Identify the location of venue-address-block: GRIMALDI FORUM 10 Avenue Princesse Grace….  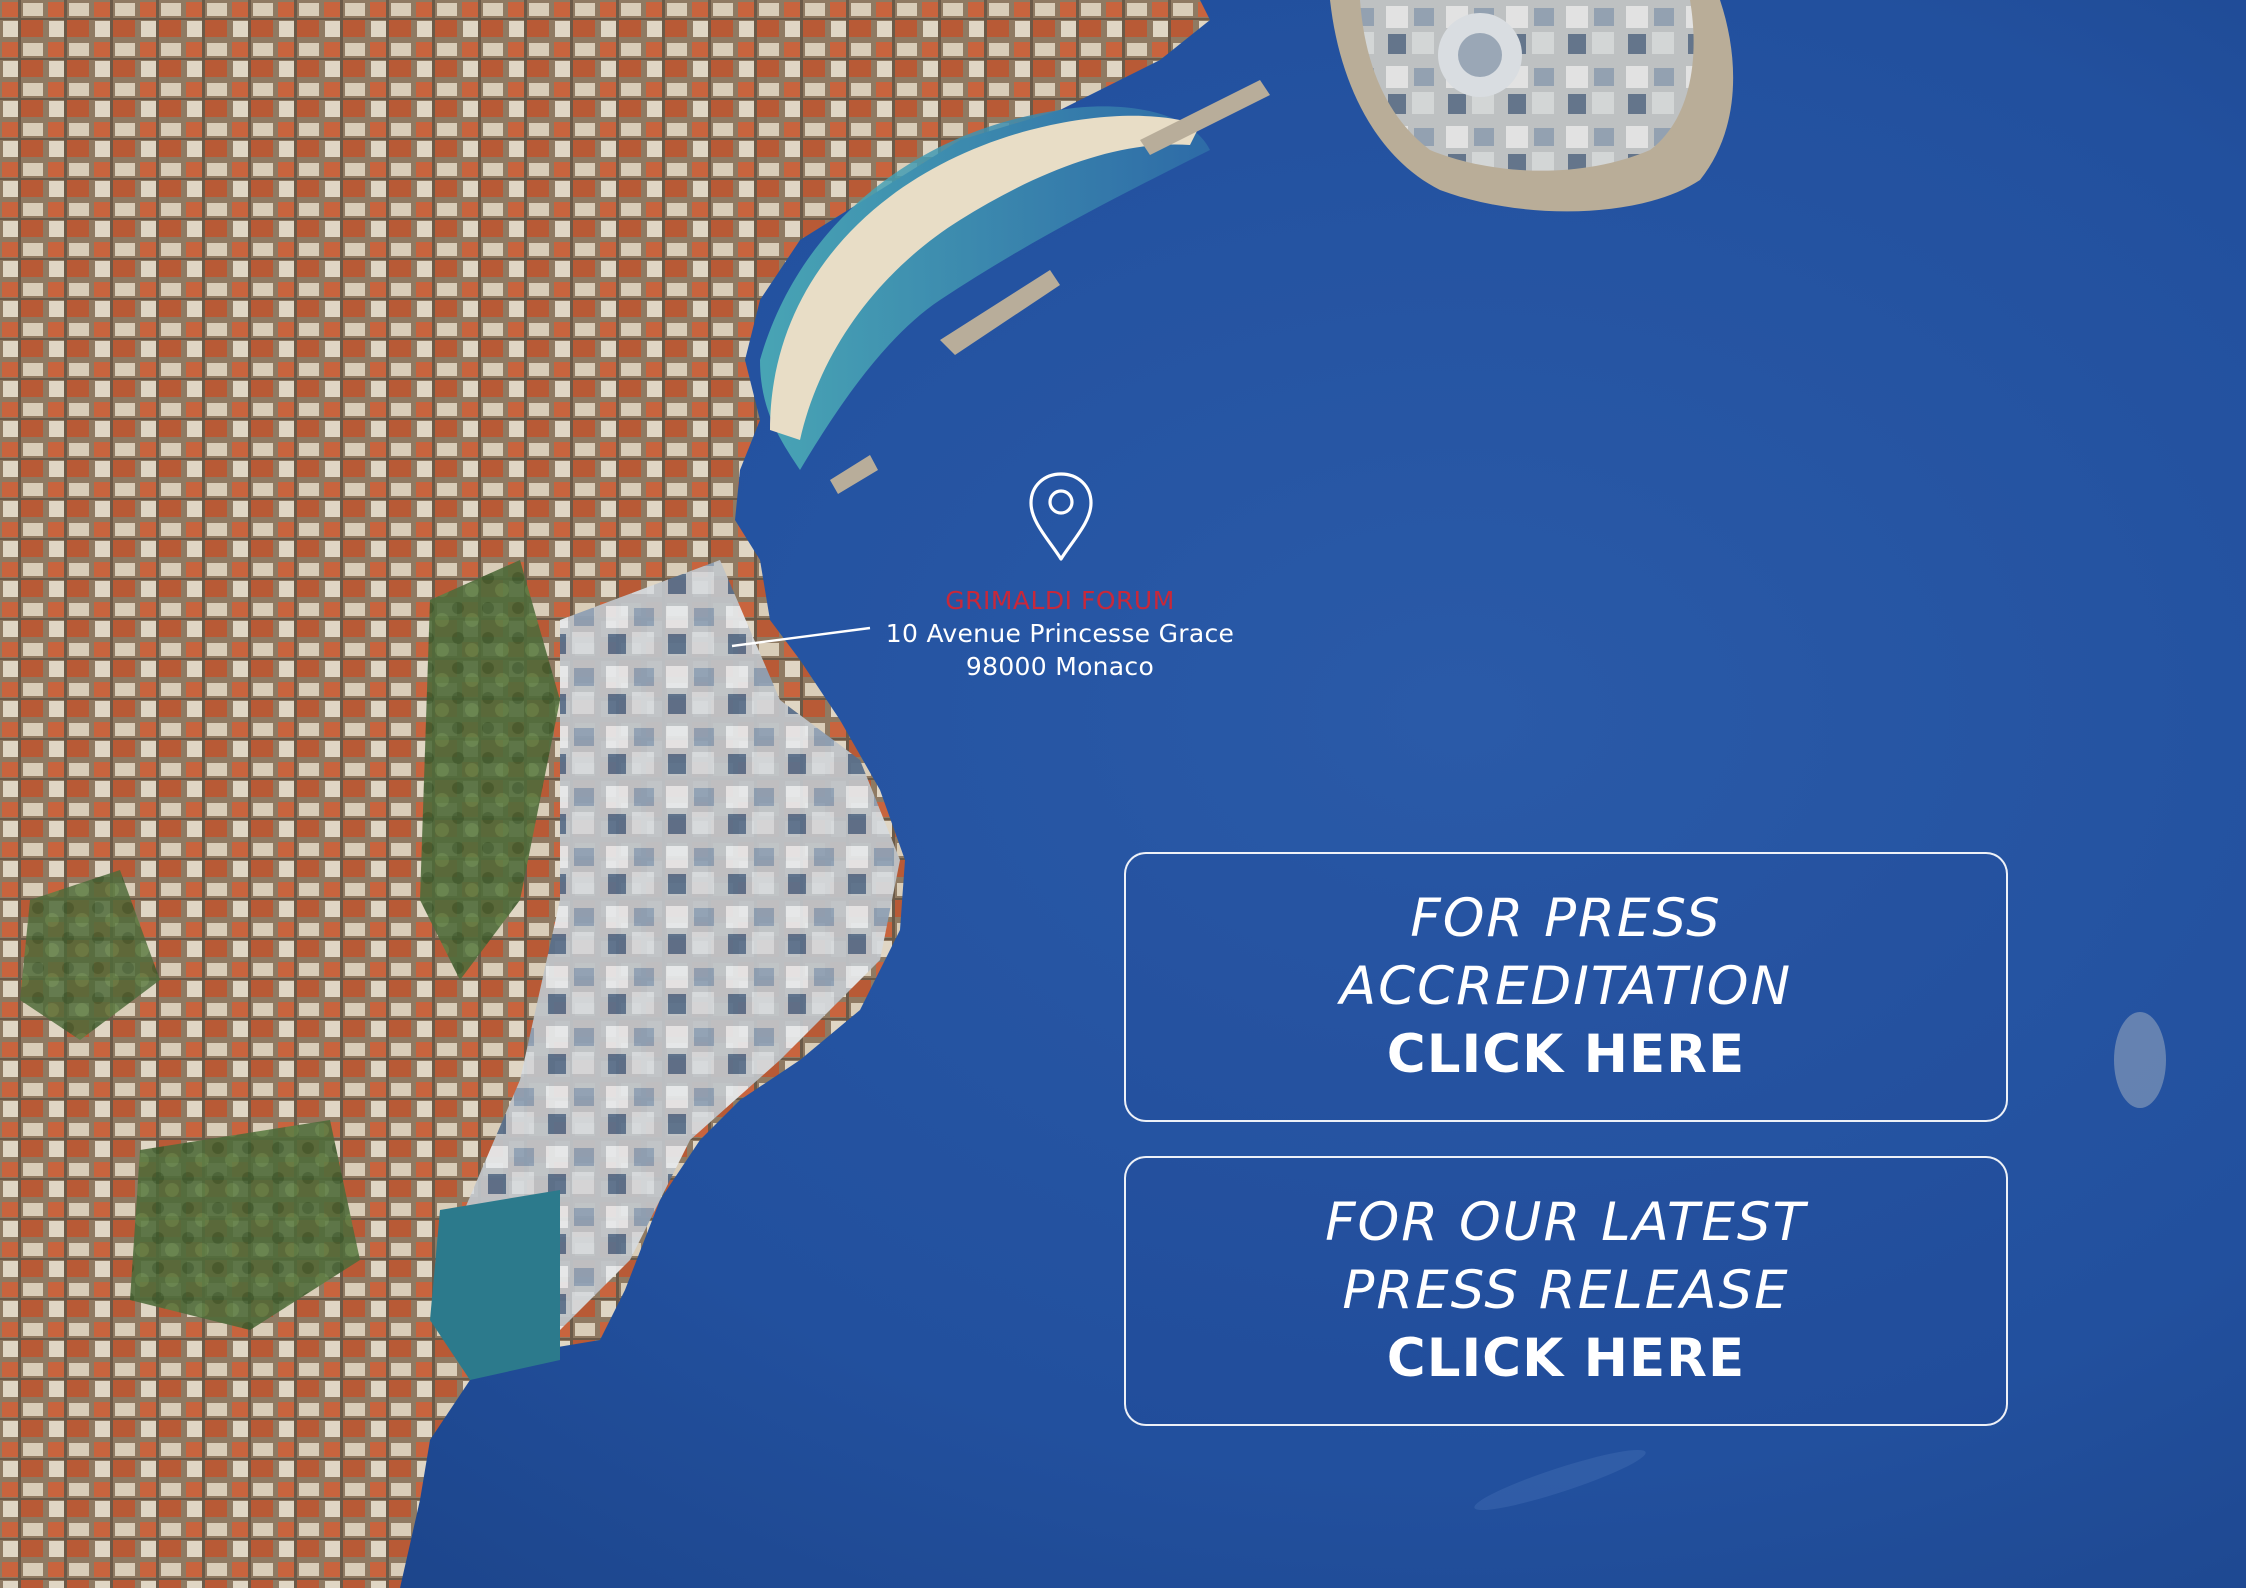
(1060, 633).